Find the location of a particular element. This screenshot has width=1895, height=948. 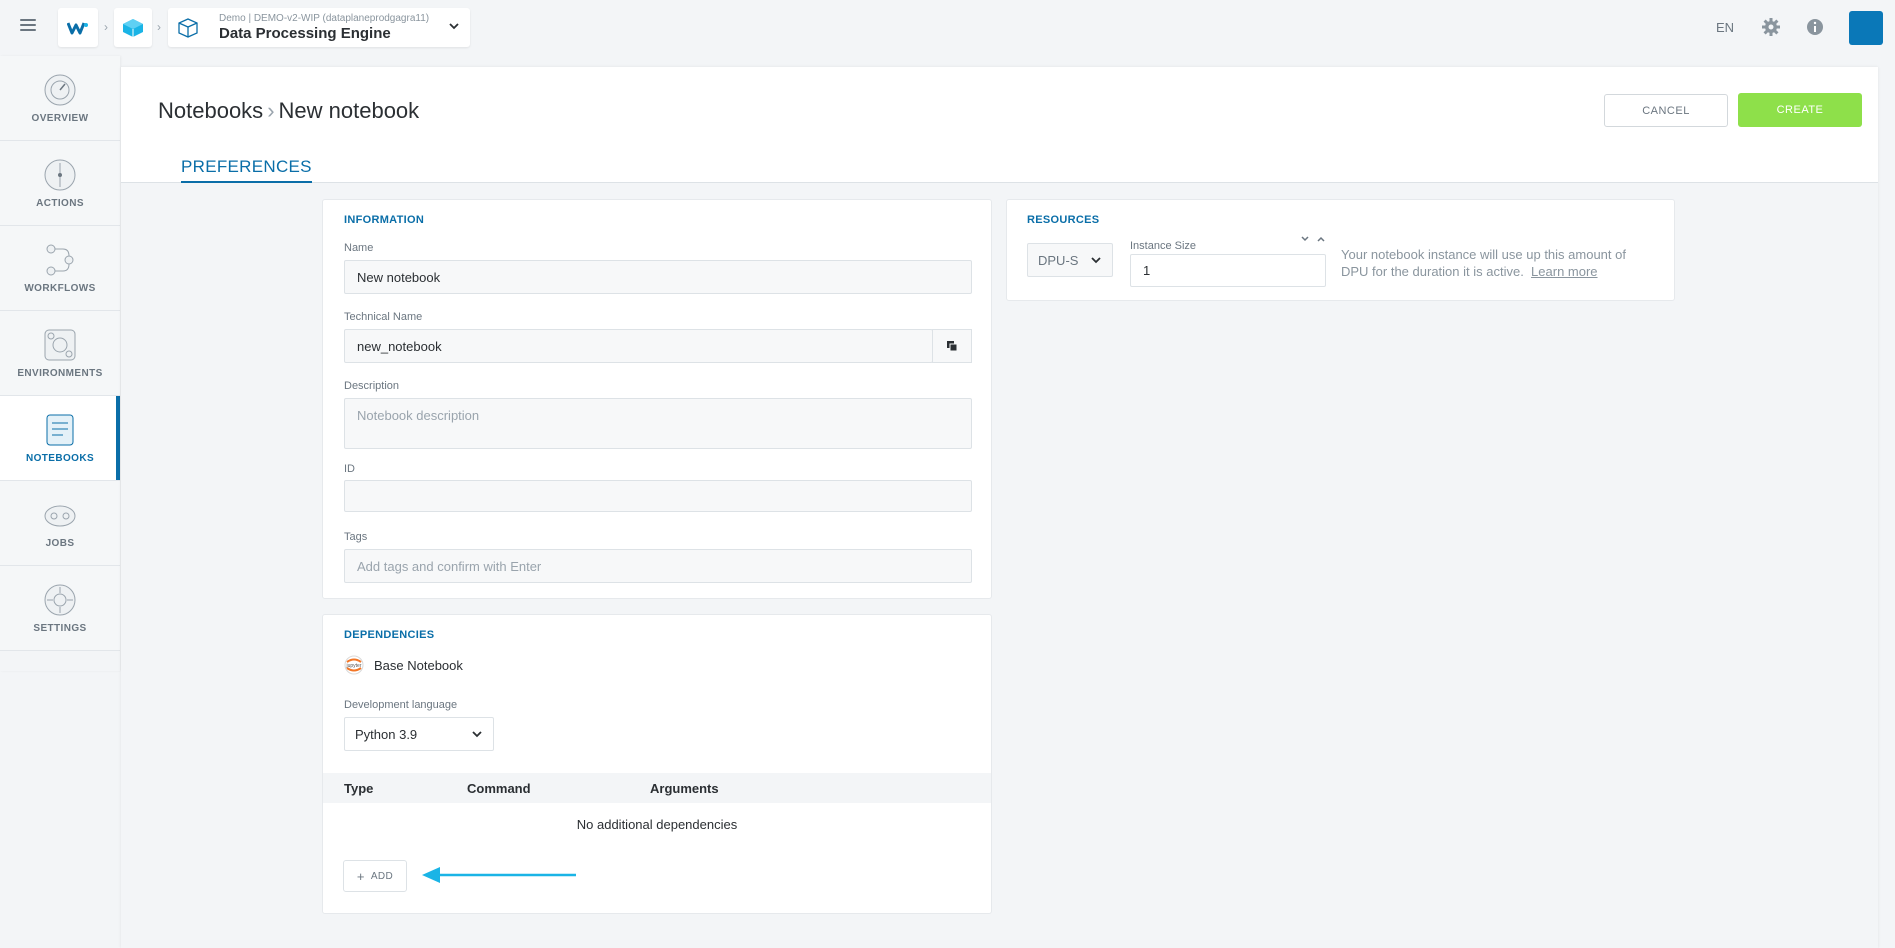

tags-label: Tags is located at coordinates (356, 537).